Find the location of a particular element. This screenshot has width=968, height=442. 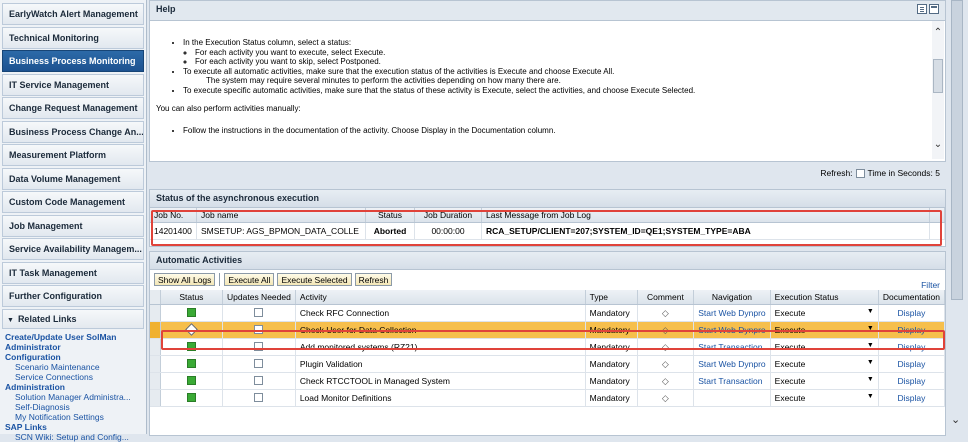

nav-it-task-management: IT Task Management is located at coordinates (73, 272).